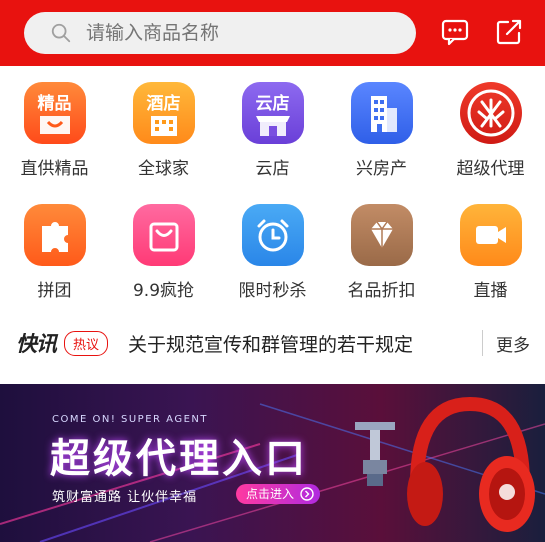 The height and width of the screenshot is (542, 545). I want to click on agent-icon, so click(490, 113).